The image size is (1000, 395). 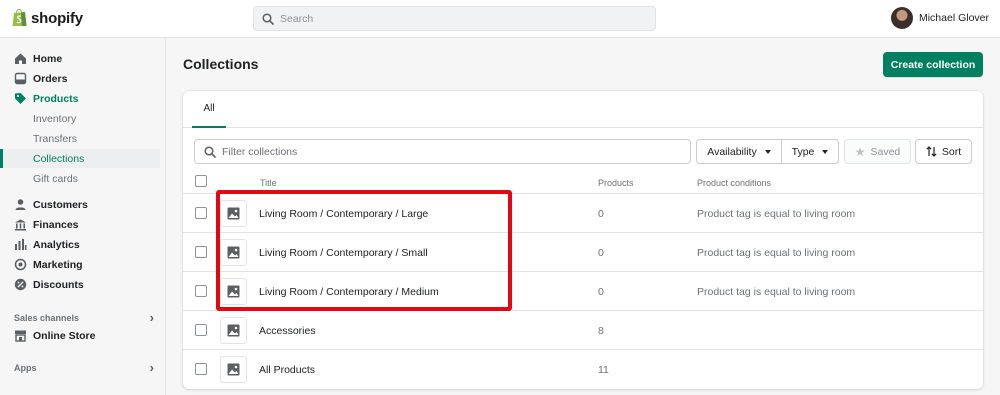 I want to click on bank-icon, so click(x=20, y=225).